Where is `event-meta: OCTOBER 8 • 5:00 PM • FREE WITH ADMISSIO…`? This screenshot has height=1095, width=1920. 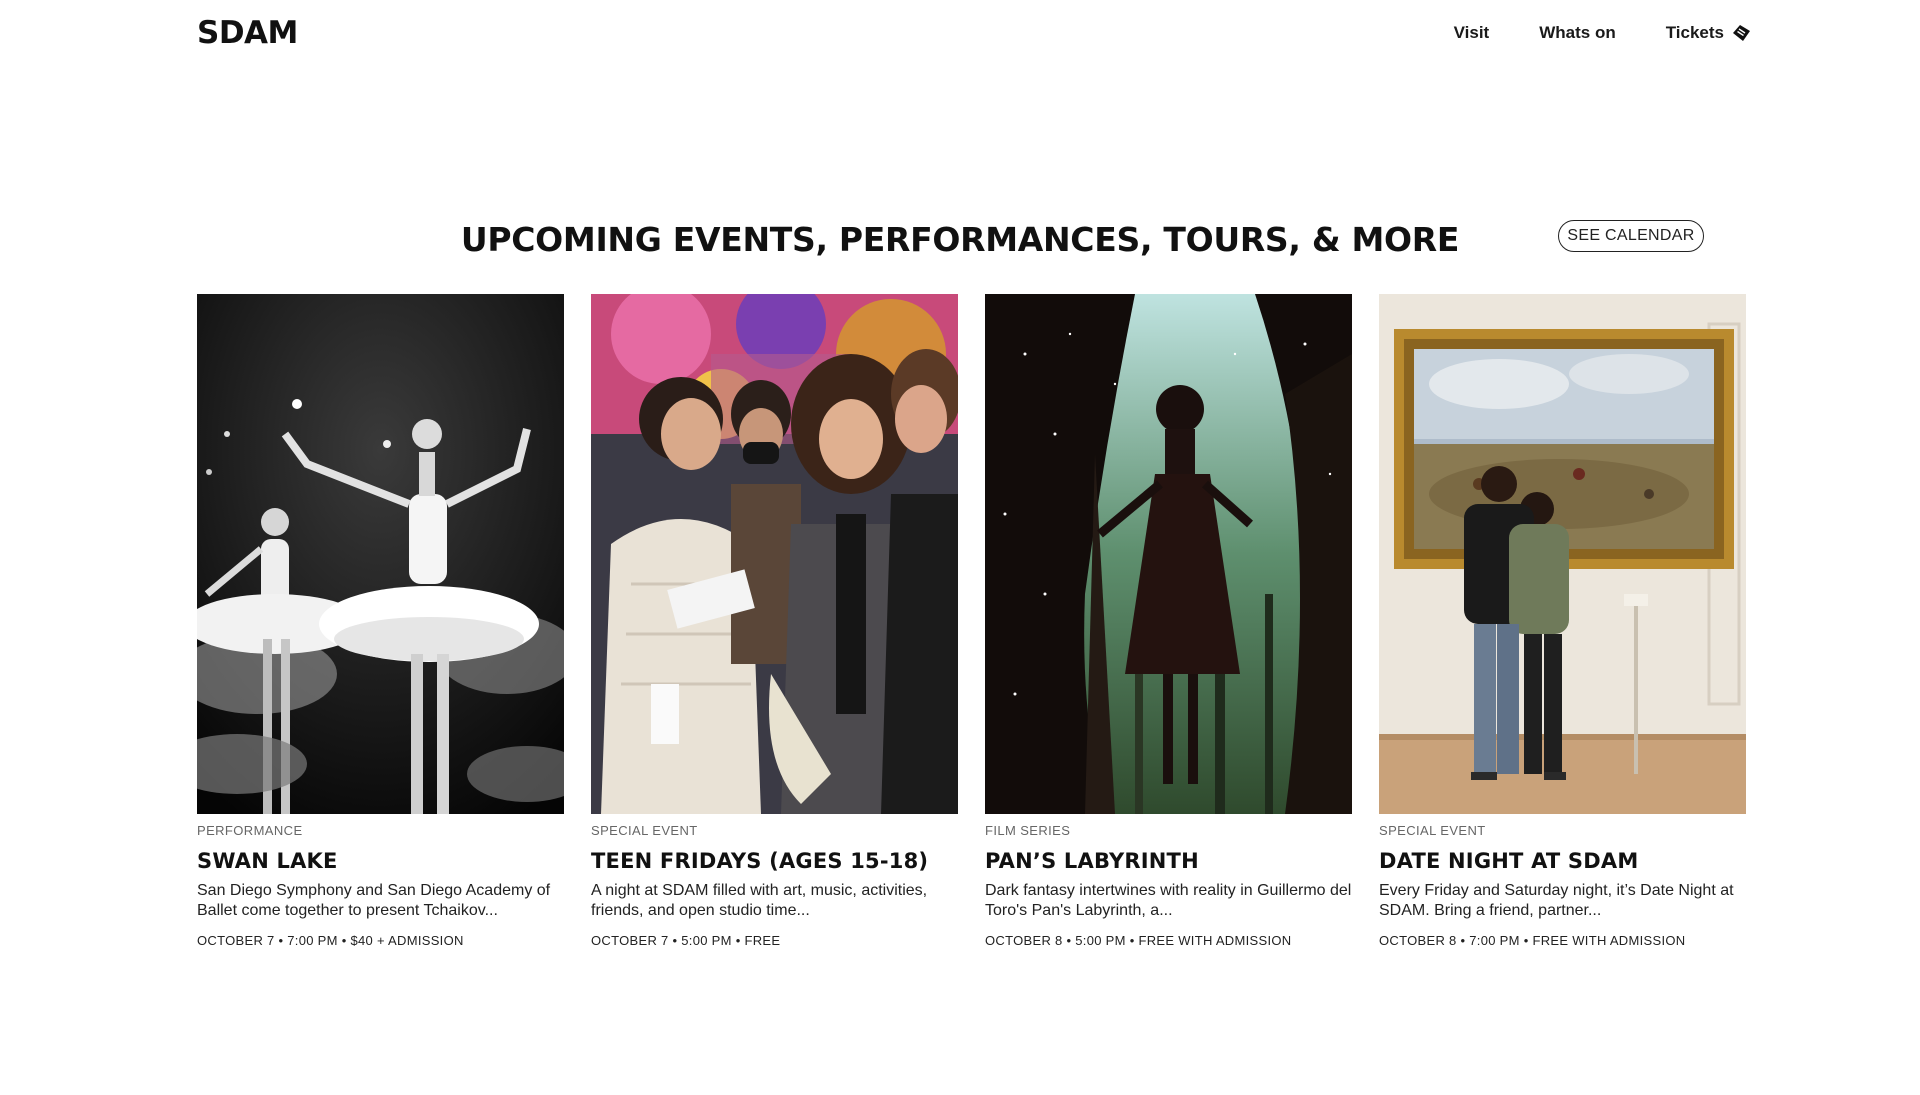 event-meta: OCTOBER 8 • 5:00 PM • FREE WITH ADMISSIO… is located at coordinates (1138, 940).